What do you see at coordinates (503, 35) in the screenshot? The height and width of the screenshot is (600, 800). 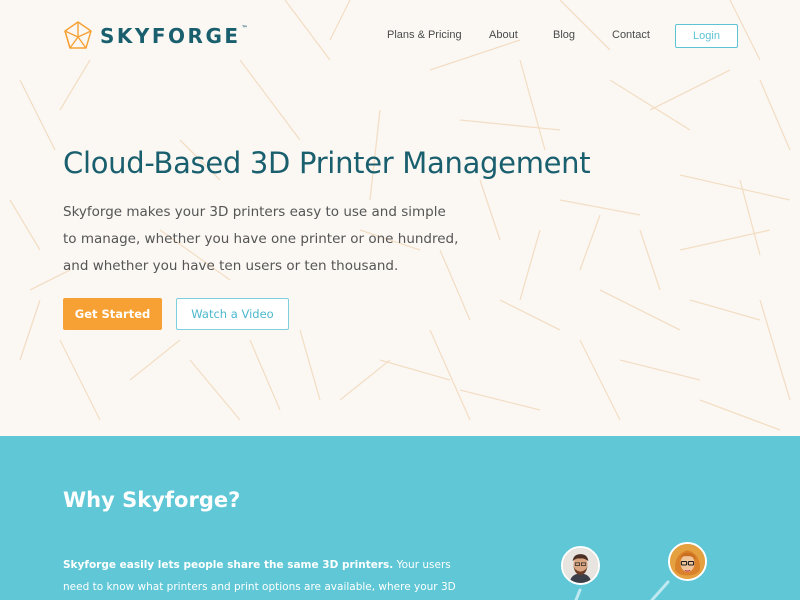 I see `nav-link-about: About` at bounding box center [503, 35].